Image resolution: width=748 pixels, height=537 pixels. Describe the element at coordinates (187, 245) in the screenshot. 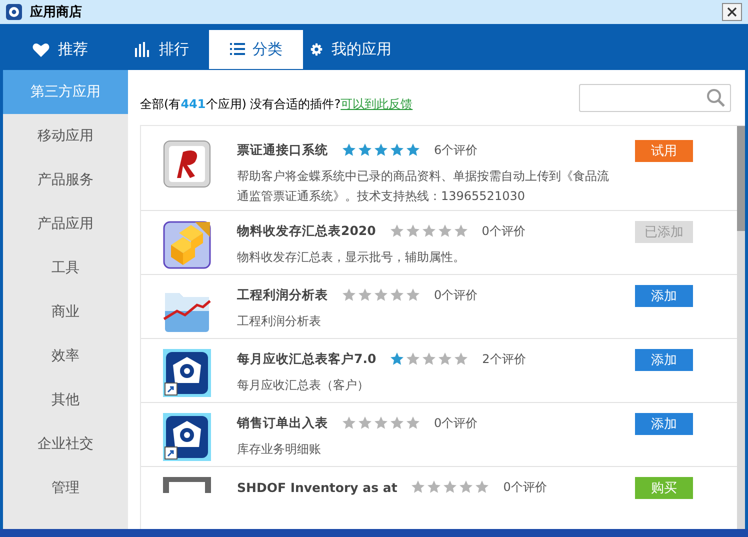

I see `boxes-icon` at that location.